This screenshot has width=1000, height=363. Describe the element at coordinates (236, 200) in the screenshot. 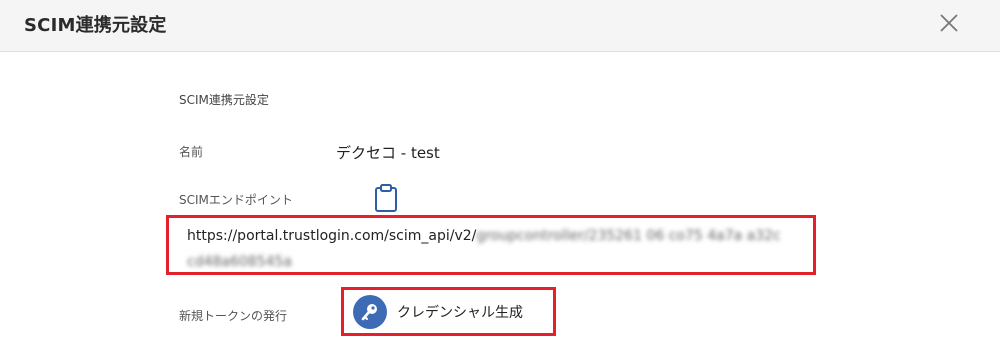

I see `endpoint-label: SCIMエンドポイント` at that location.